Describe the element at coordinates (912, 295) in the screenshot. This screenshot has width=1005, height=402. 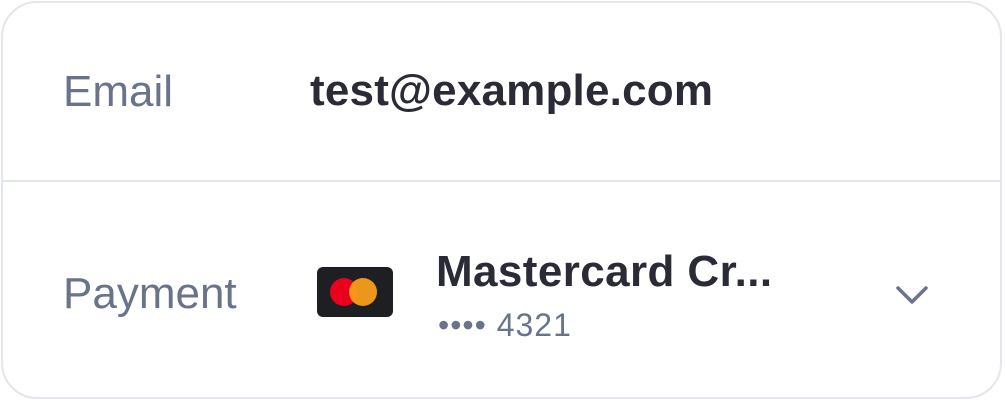
I see `chevron-down-icon` at that location.